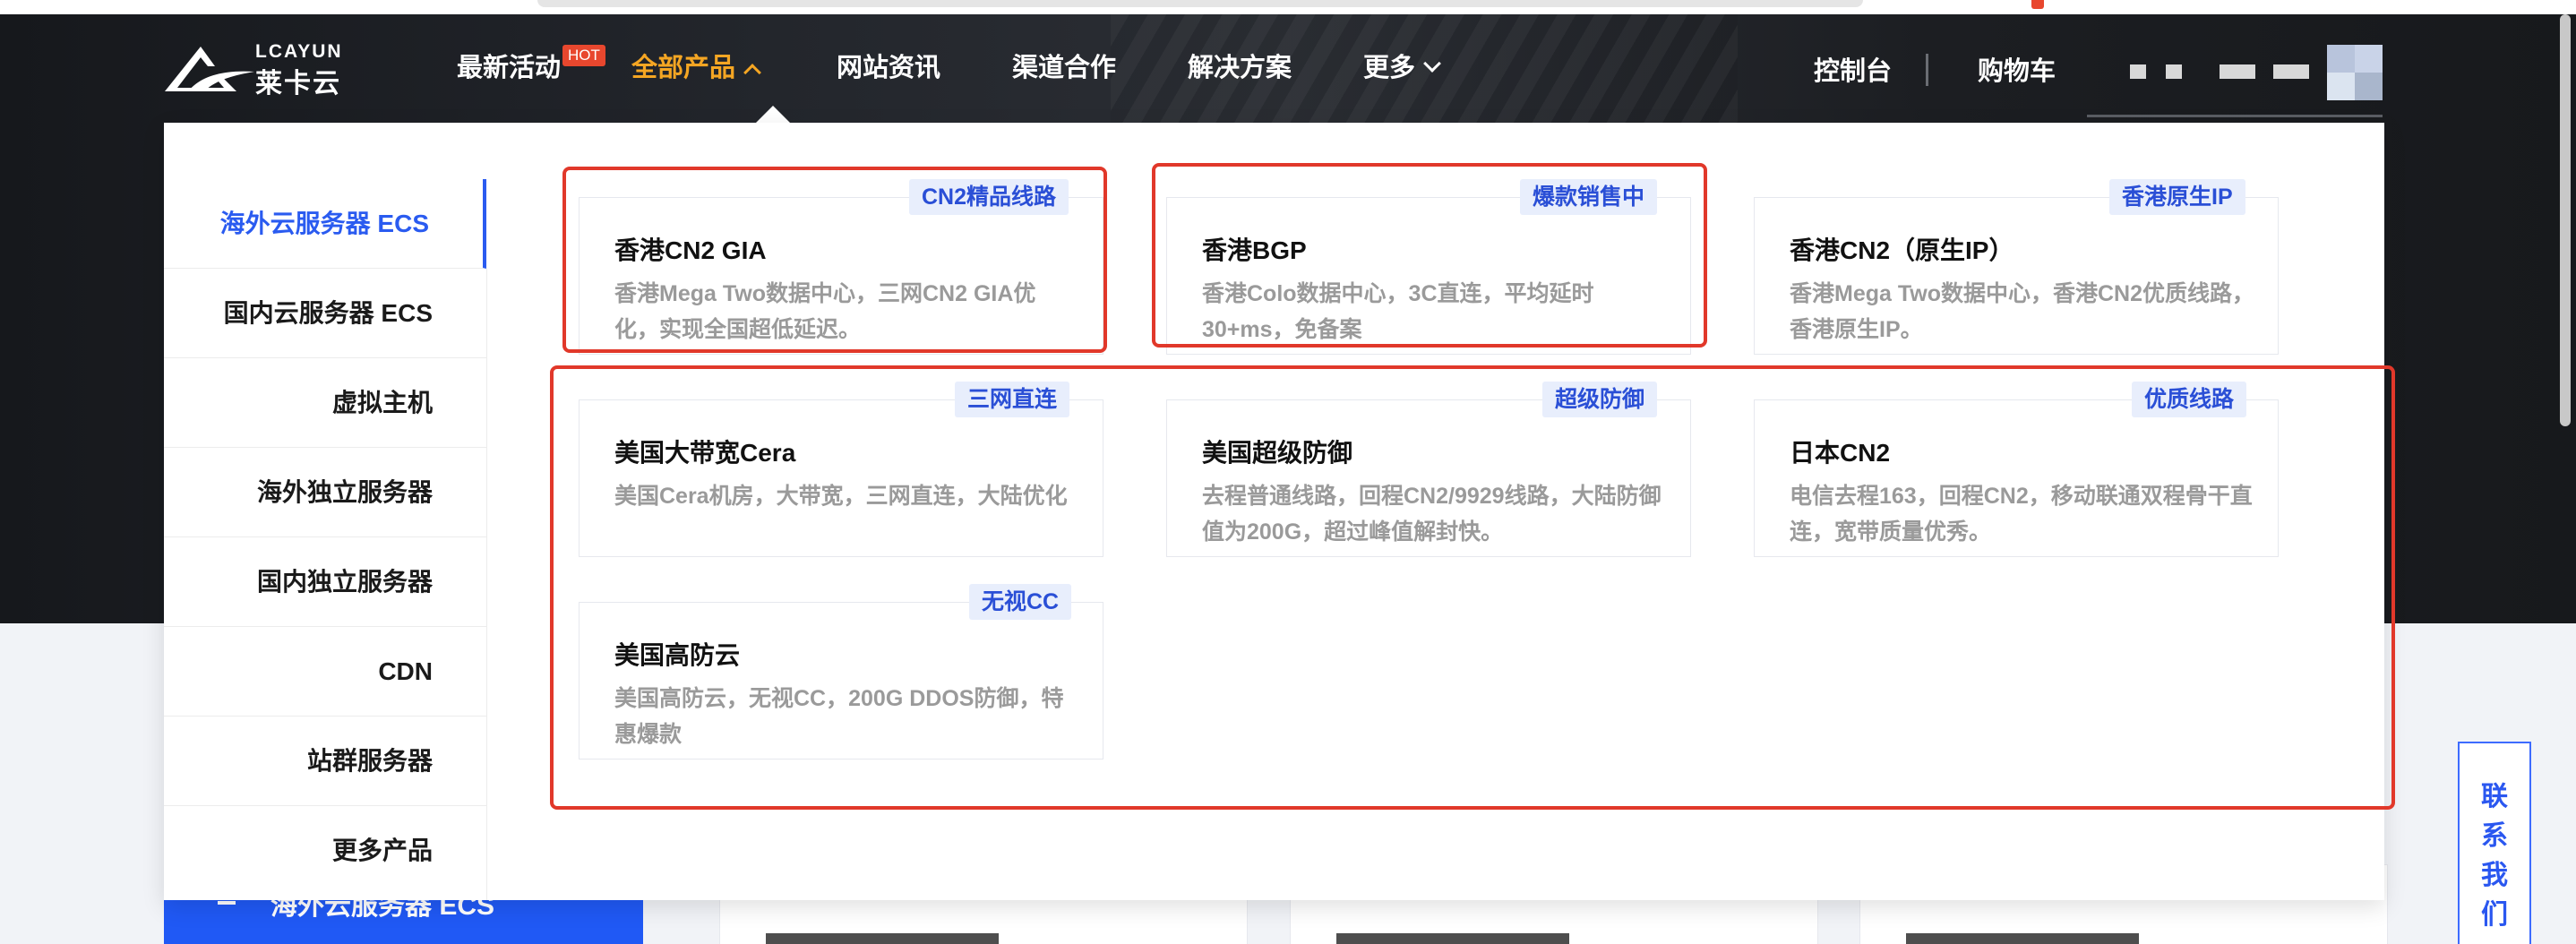 This screenshot has height=944, width=2576. What do you see at coordinates (1432, 64) in the screenshot?
I see `chevron-down-icon` at bounding box center [1432, 64].